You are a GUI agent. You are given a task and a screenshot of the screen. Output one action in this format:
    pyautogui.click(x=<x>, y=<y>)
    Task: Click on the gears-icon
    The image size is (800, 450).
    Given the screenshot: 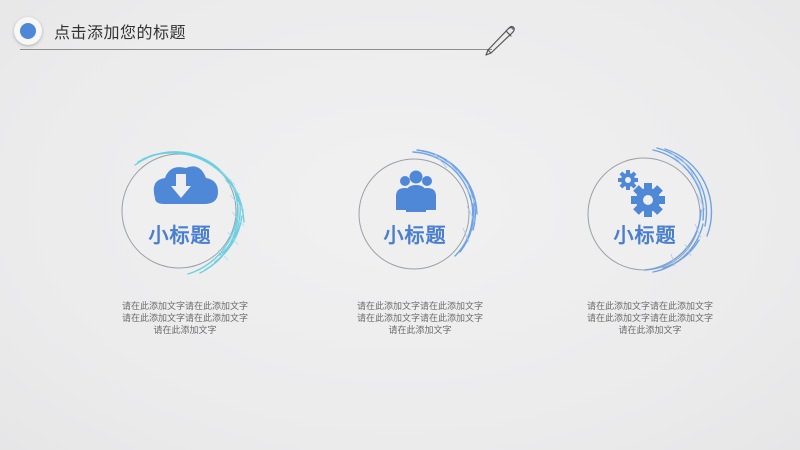 What is the action you would take?
    pyautogui.click(x=641, y=193)
    